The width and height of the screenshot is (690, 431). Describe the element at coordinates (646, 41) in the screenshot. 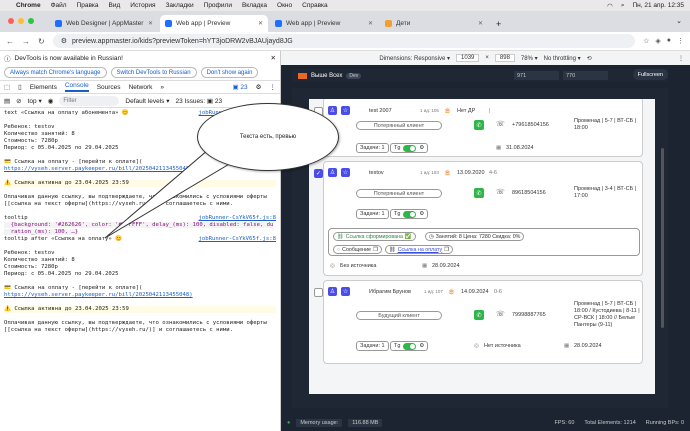

I see `bookmark-star-icon: ☆` at that location.